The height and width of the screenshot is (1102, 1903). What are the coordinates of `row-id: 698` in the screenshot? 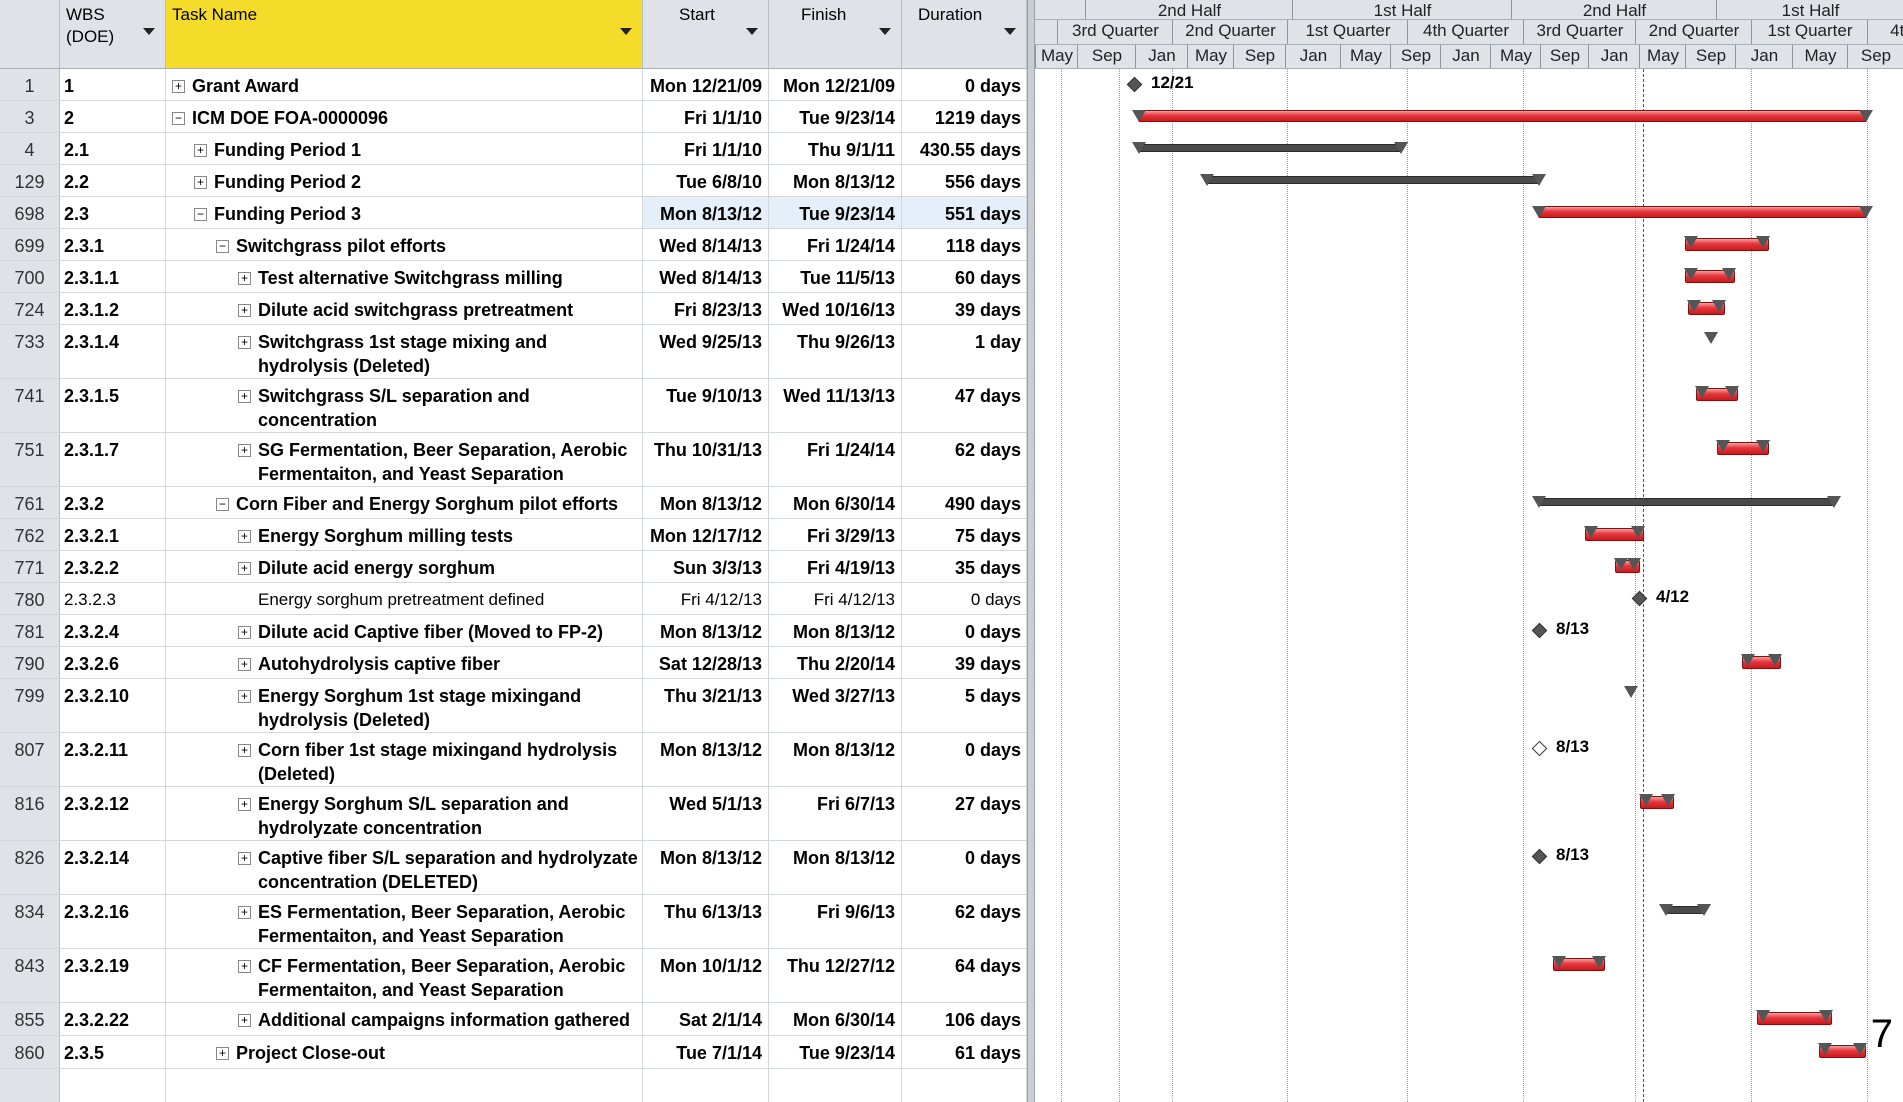 It's located at (30, 212).